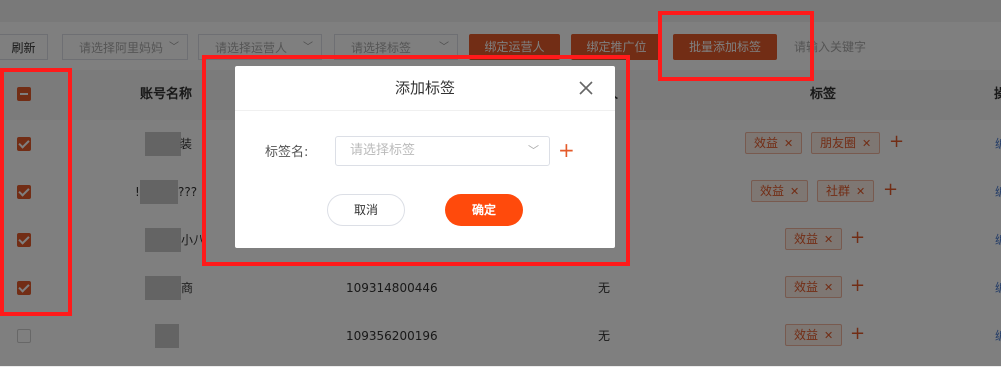 This screenshot has width=1001, height=367. I want to click on highlight-box-batch-button, so click(736, 46).